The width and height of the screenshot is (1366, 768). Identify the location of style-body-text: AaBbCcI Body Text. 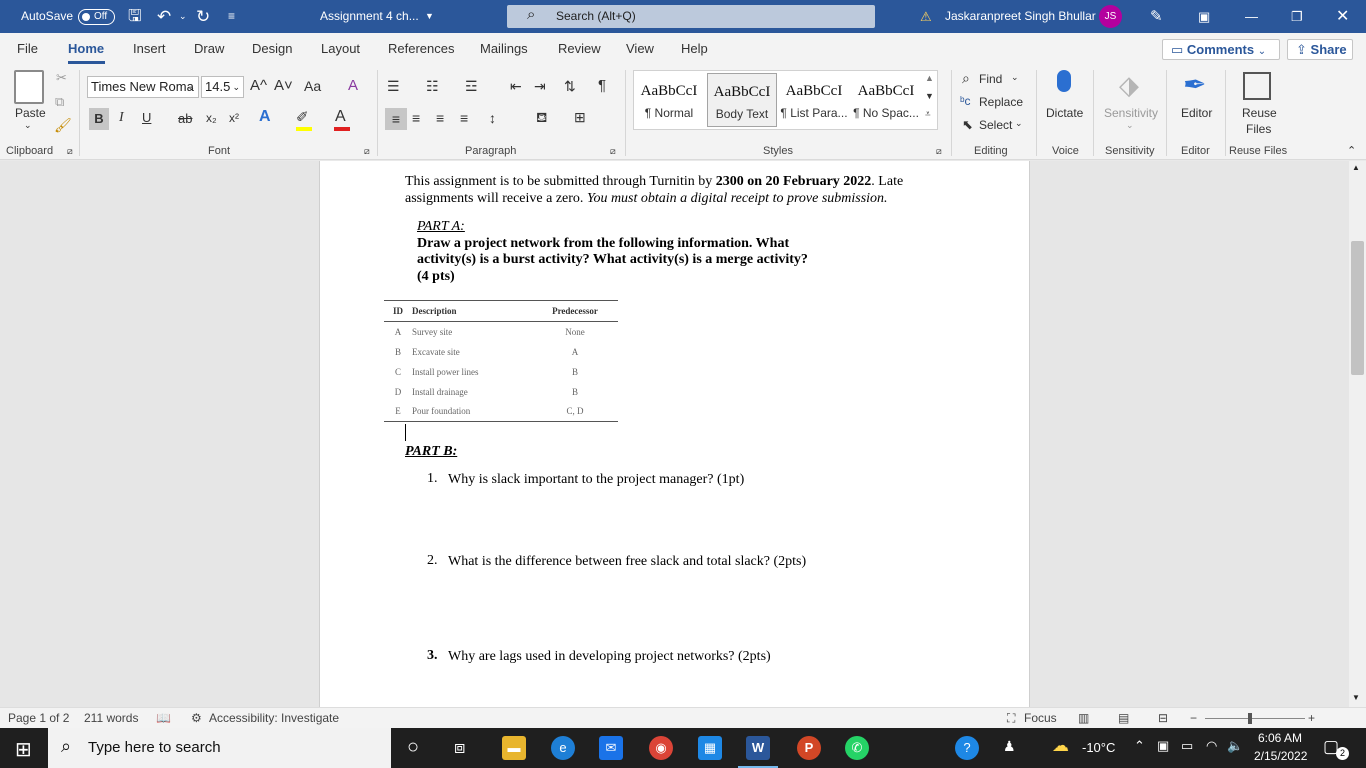
(742, 100).